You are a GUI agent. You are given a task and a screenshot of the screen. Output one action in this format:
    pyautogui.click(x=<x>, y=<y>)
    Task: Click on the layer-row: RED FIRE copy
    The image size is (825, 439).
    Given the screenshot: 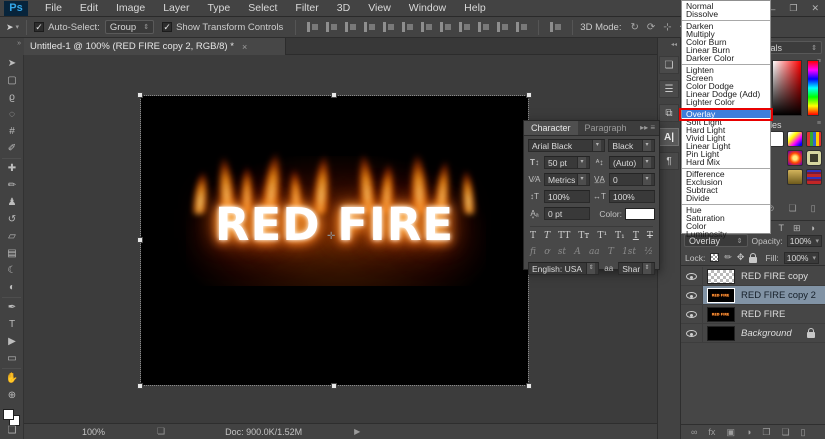 What is the action you would take?
    pyautogui.click(x=753, y=276)
    